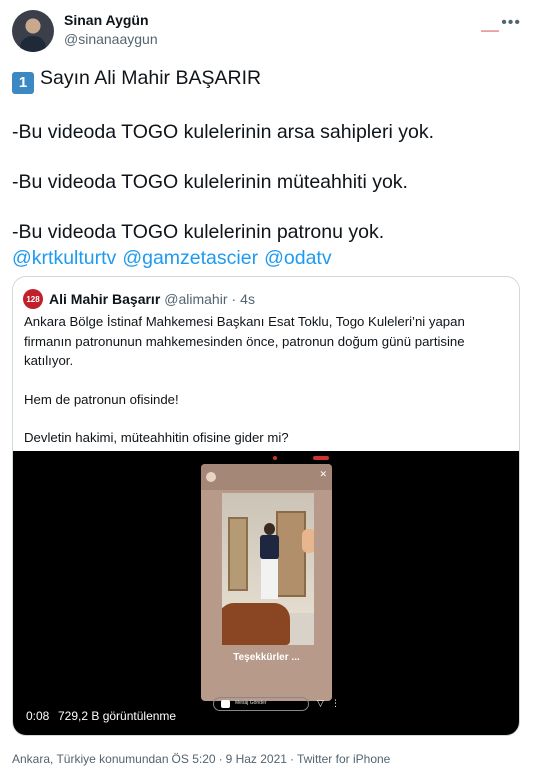  I want to click on author-handle: @sinanaaygun, so click(111, 39).